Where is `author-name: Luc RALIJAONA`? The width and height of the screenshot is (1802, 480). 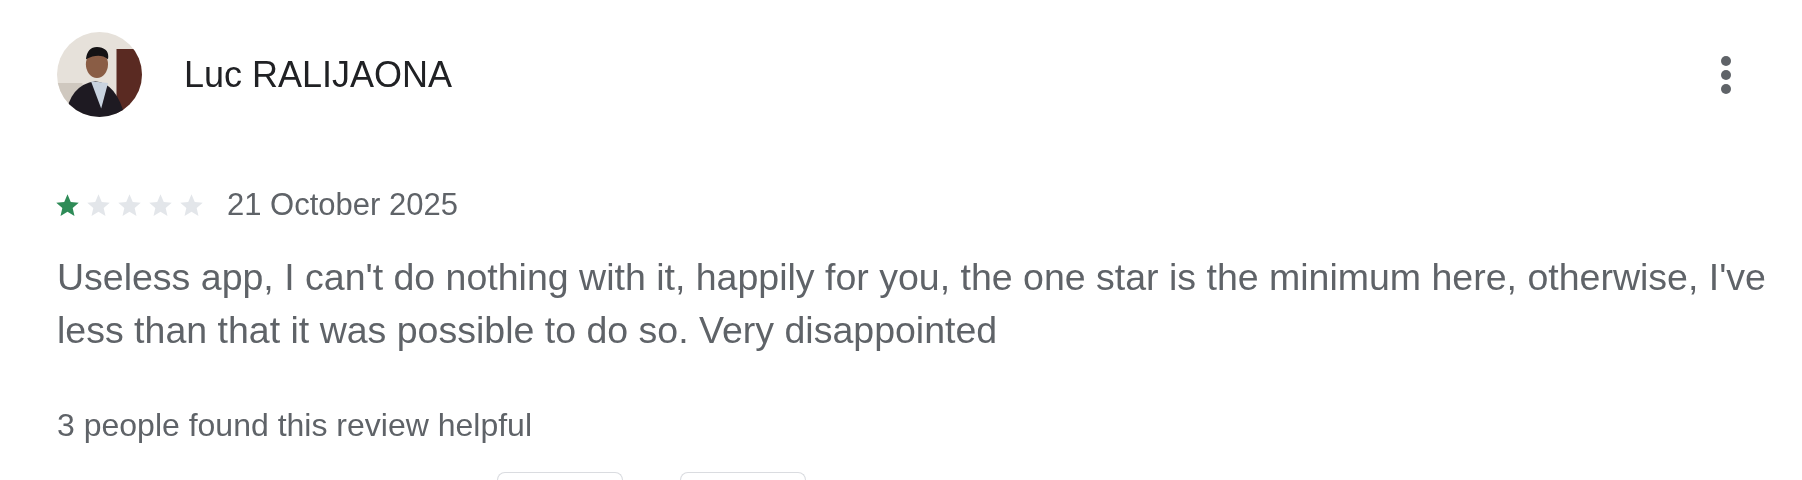 author-name: Luc RALIJAONA is located at coordinates (318, 74).